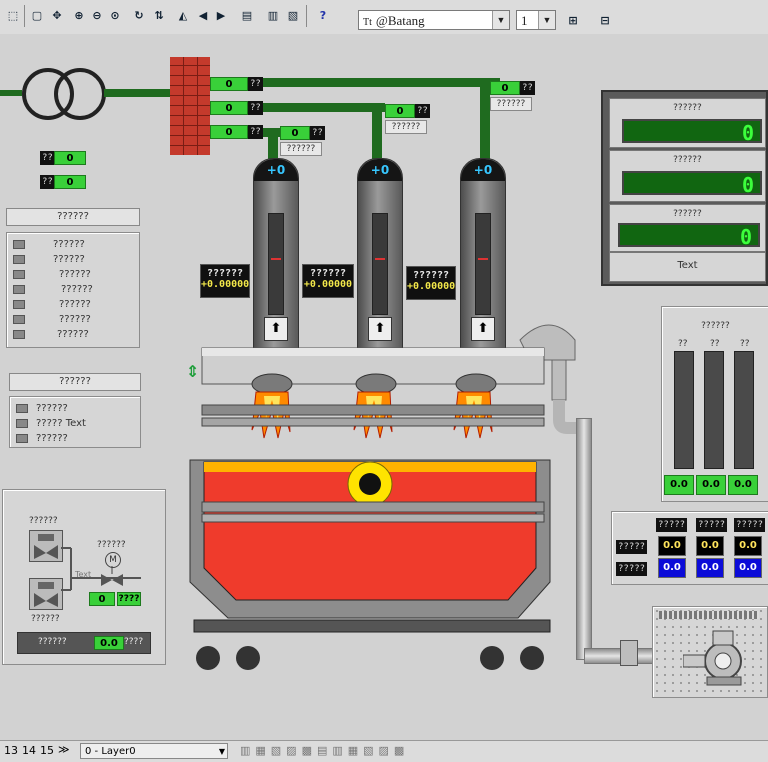  I want to click on burner-flow-value-3: 0, so click(505, 88).